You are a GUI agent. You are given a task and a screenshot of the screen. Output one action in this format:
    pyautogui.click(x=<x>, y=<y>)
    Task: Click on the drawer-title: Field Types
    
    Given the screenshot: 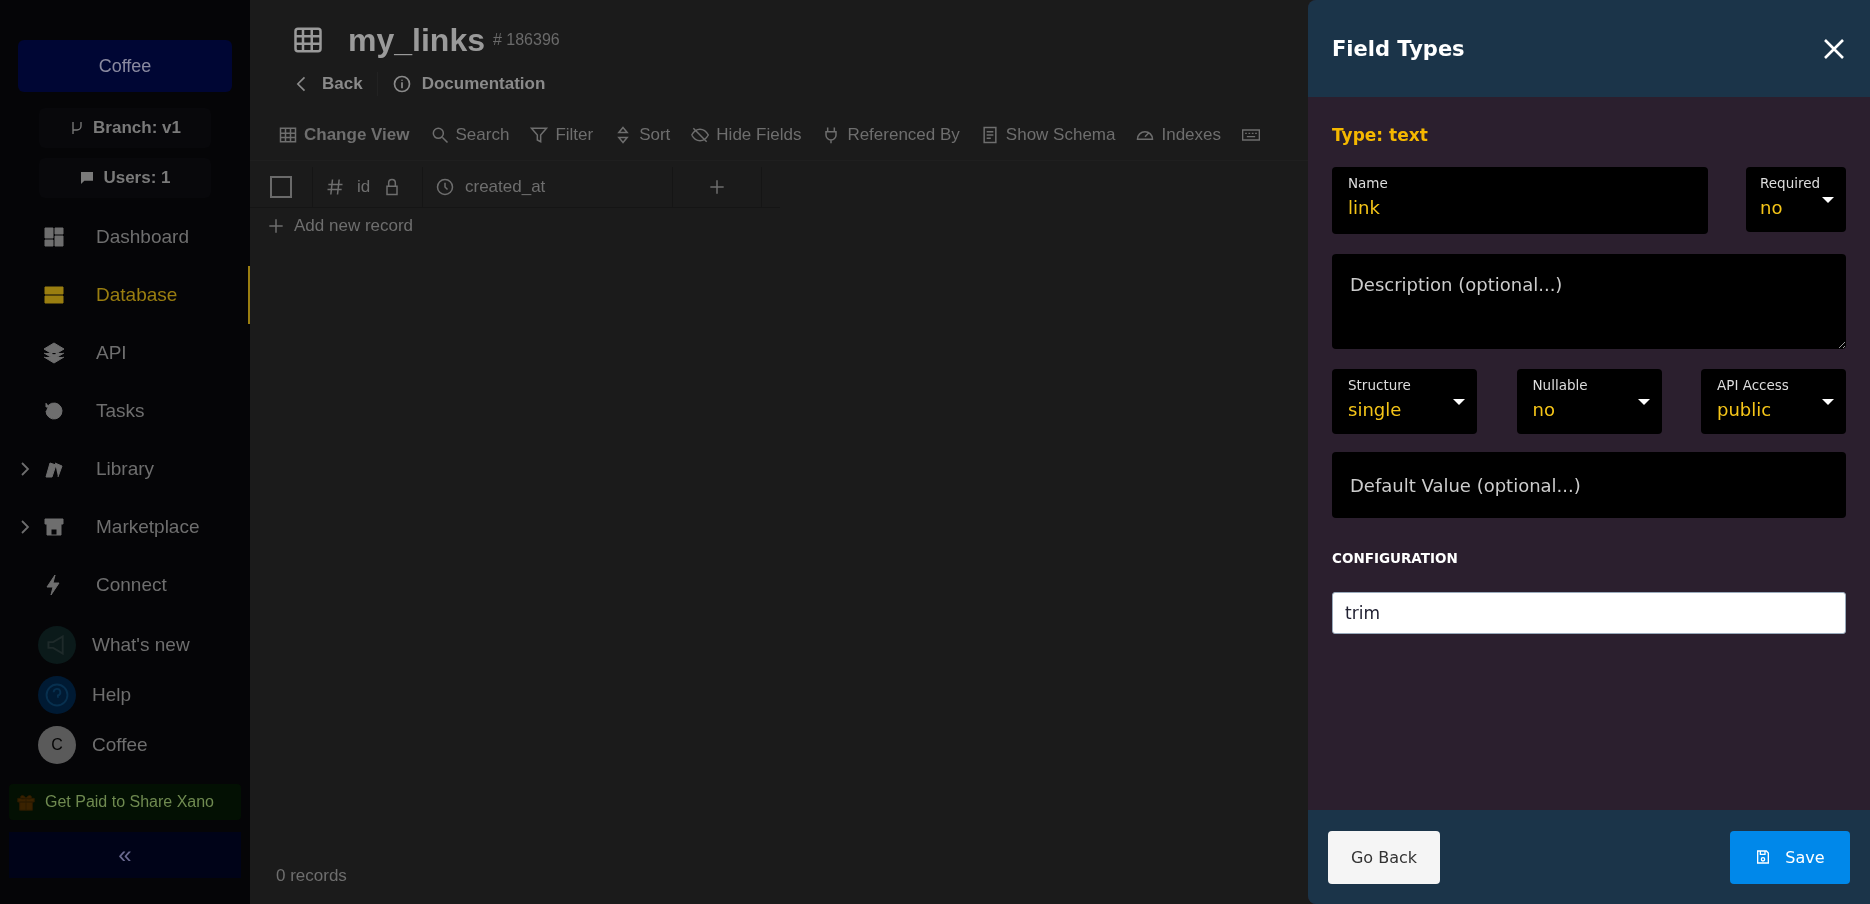 What is the action you would take?
    pyautogui.click(x=1398, y=48)
    